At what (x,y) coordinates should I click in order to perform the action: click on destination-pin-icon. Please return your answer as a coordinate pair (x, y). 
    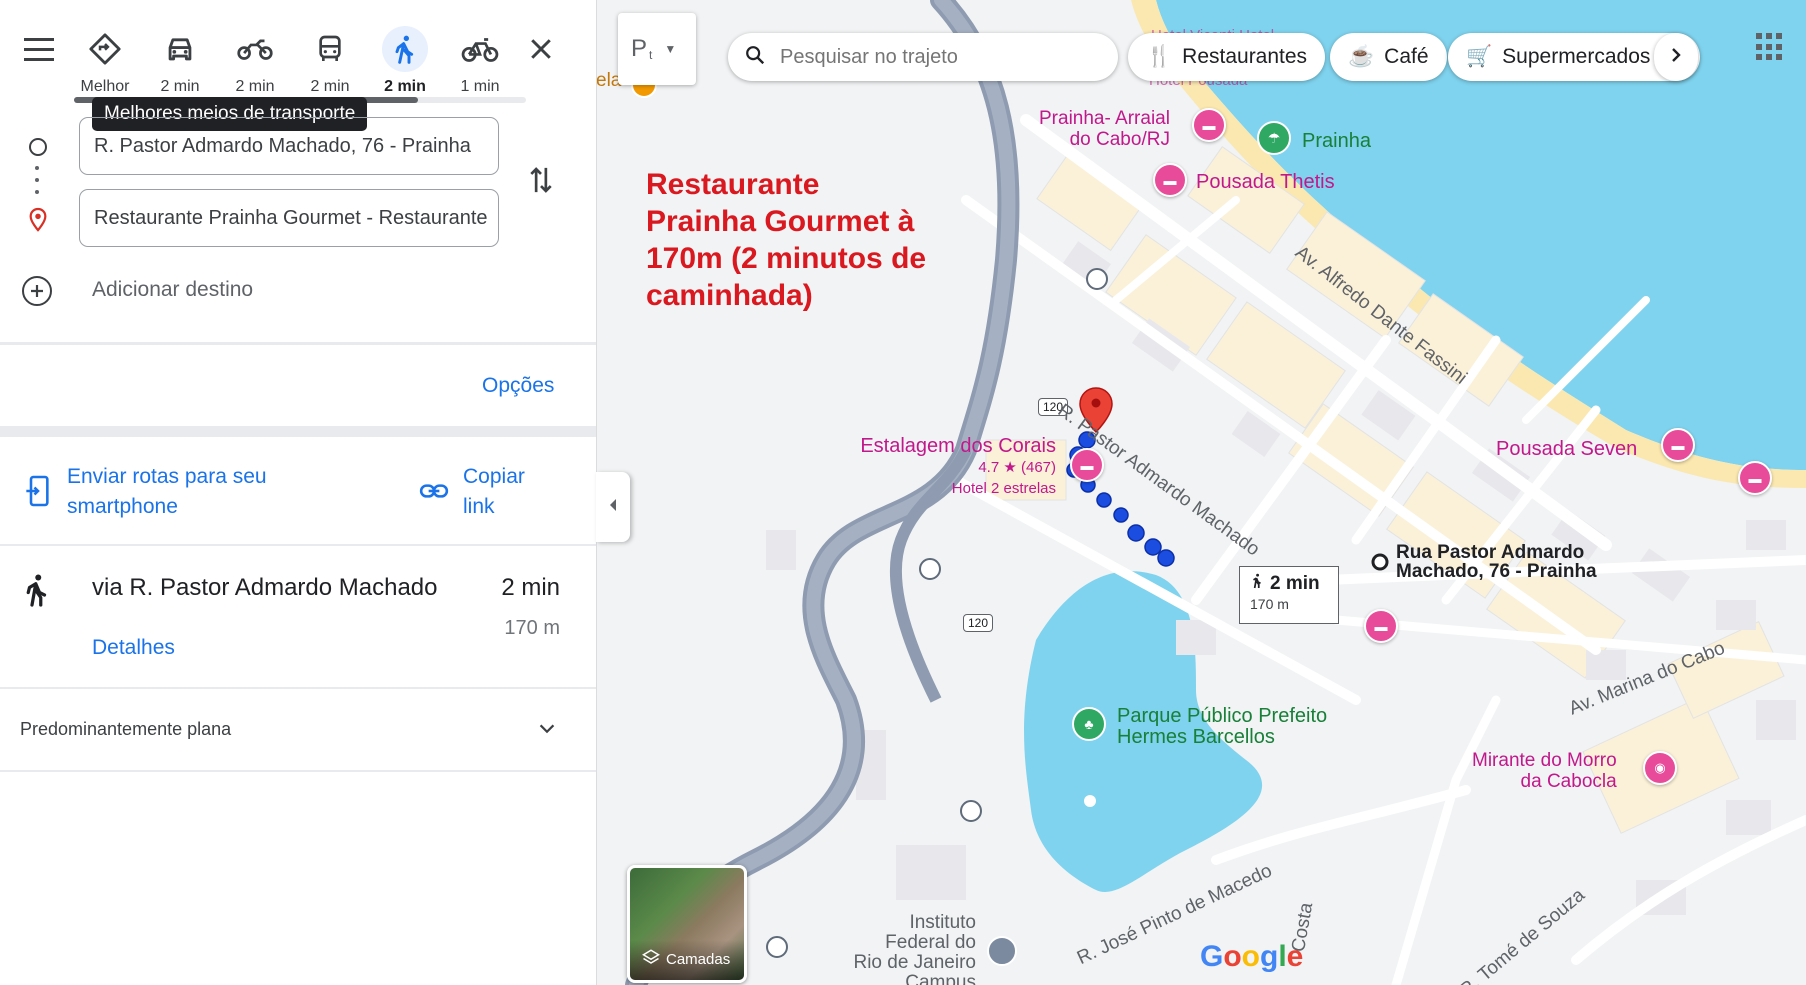
    Looking at the image, I should click on (38, 222).